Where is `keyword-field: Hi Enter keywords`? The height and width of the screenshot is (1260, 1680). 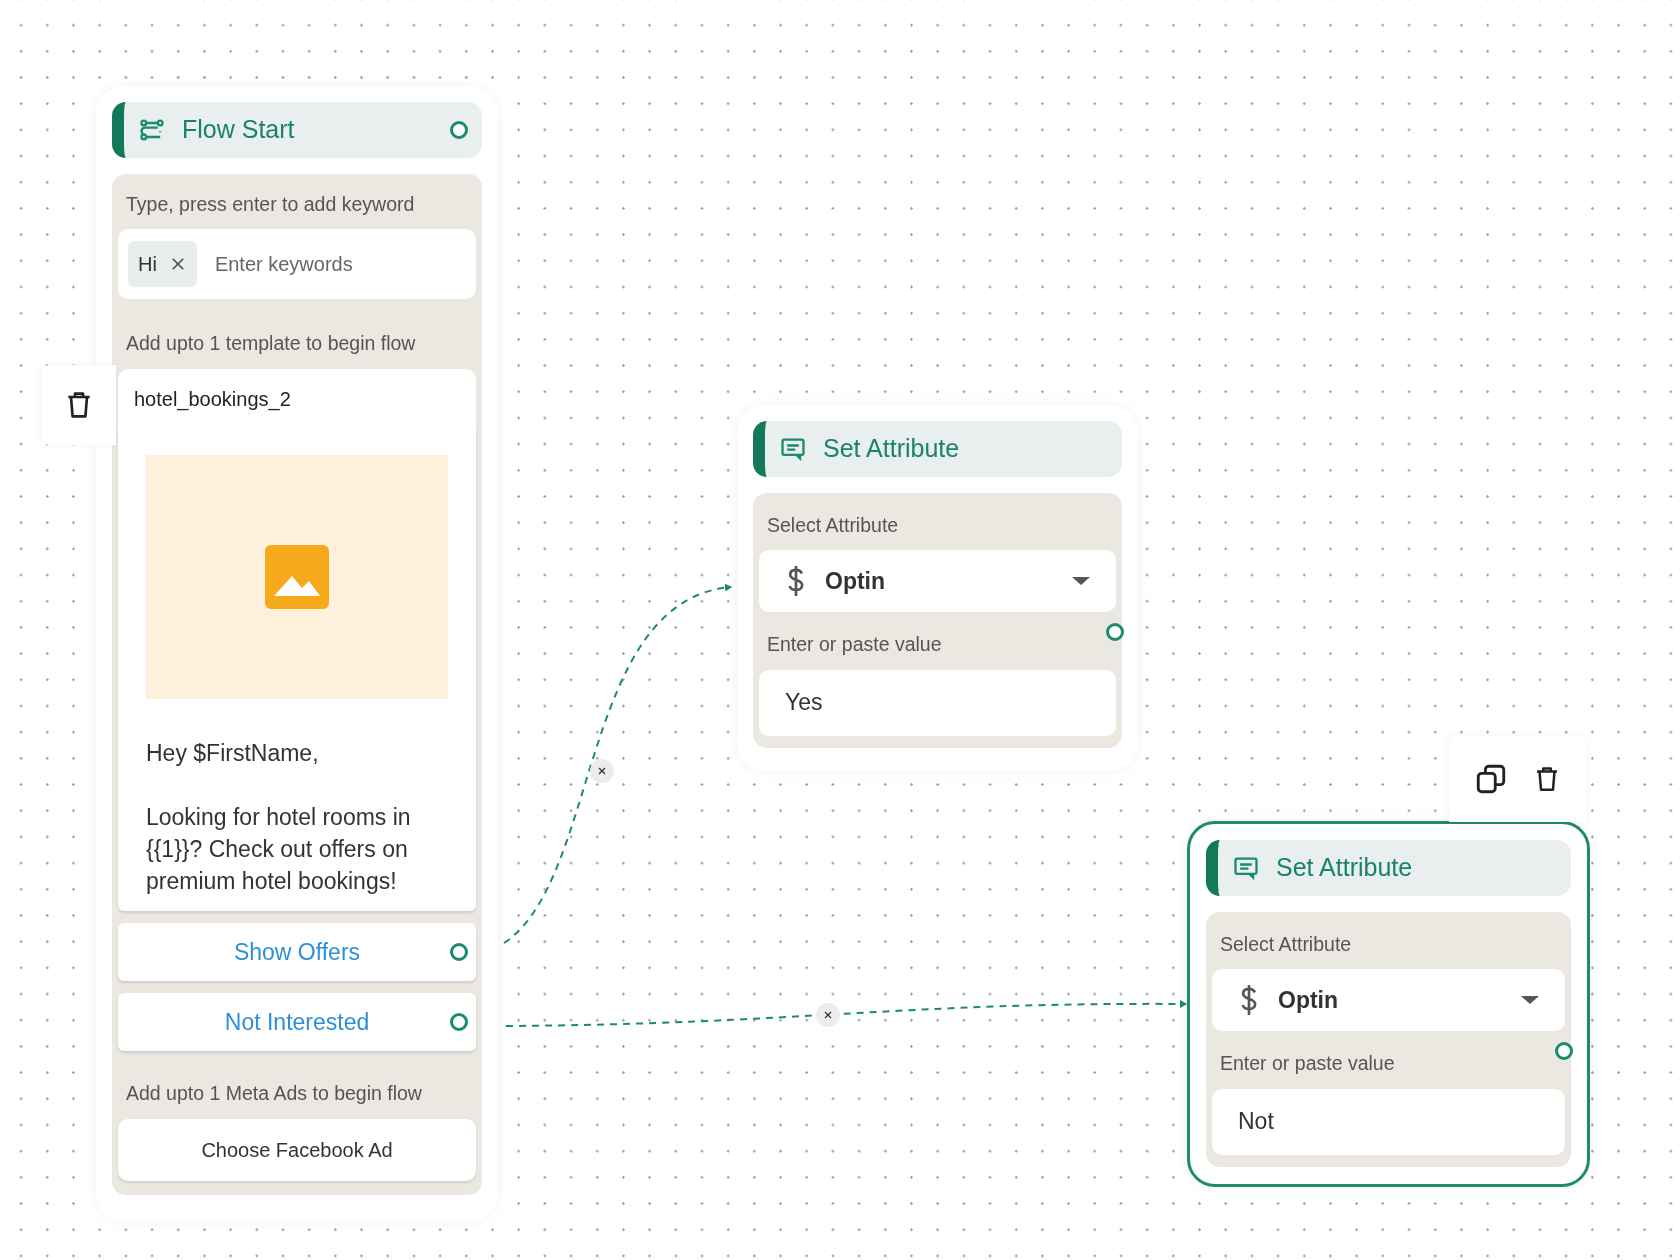 keyword-field: Hi Enter keywords is located at coordinates (297, 264).